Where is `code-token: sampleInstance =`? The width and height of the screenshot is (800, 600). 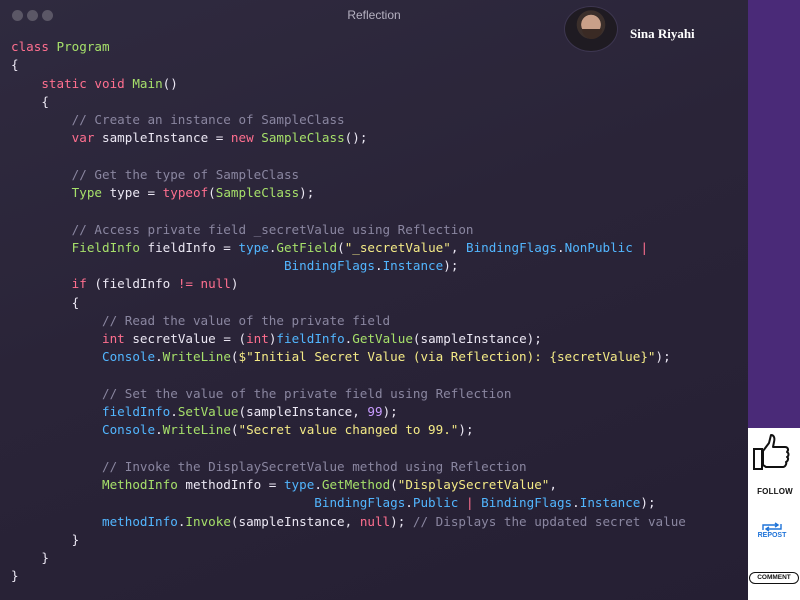
code-token: sampleInstance = is located at coordinates (166, 138).